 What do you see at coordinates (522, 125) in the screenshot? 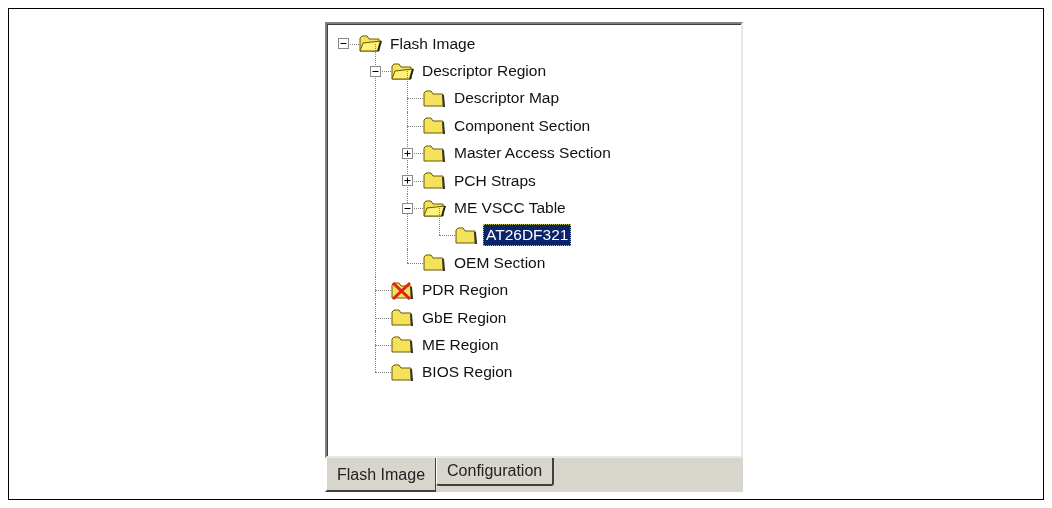
I see `tree-item: Component Section` at bounding box center [522, 125].